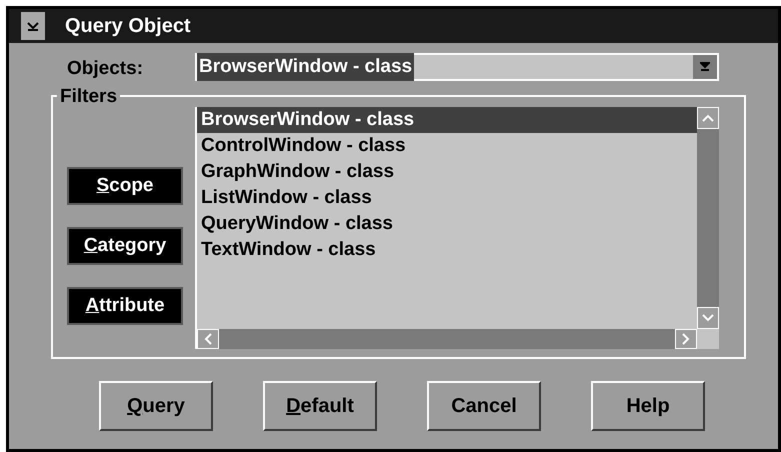 The width and height of the screenshot is (781, 452). I want to click on list-item: BrowserWindow - class, so click(447, 120).